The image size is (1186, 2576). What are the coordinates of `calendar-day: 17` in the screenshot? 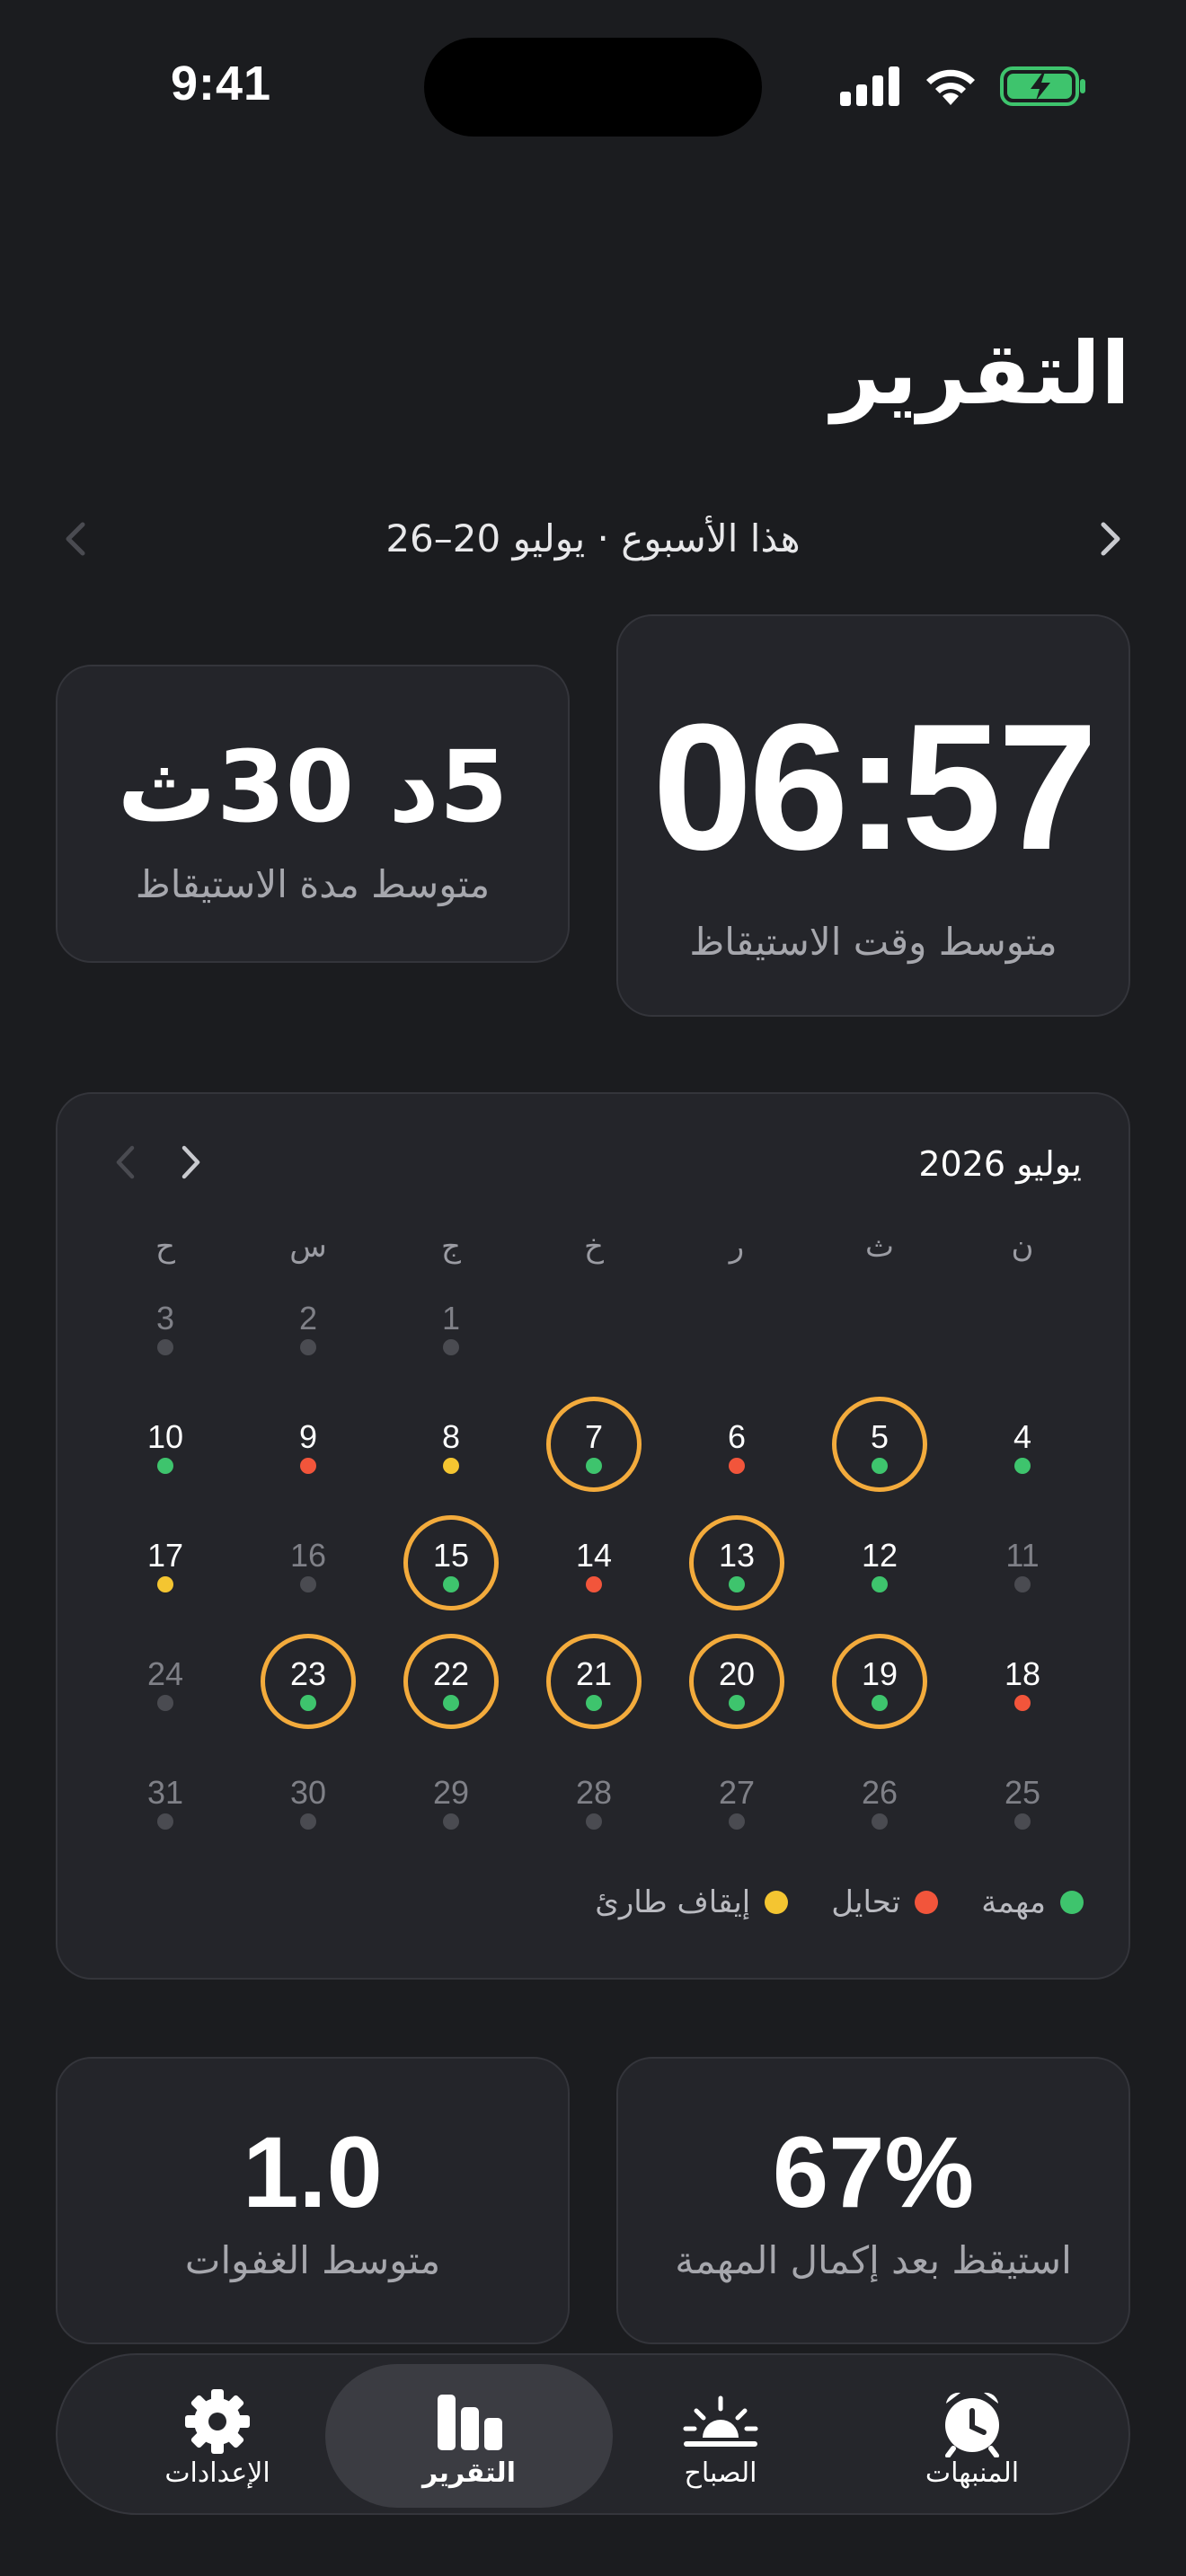 It's located at (165, 1562).